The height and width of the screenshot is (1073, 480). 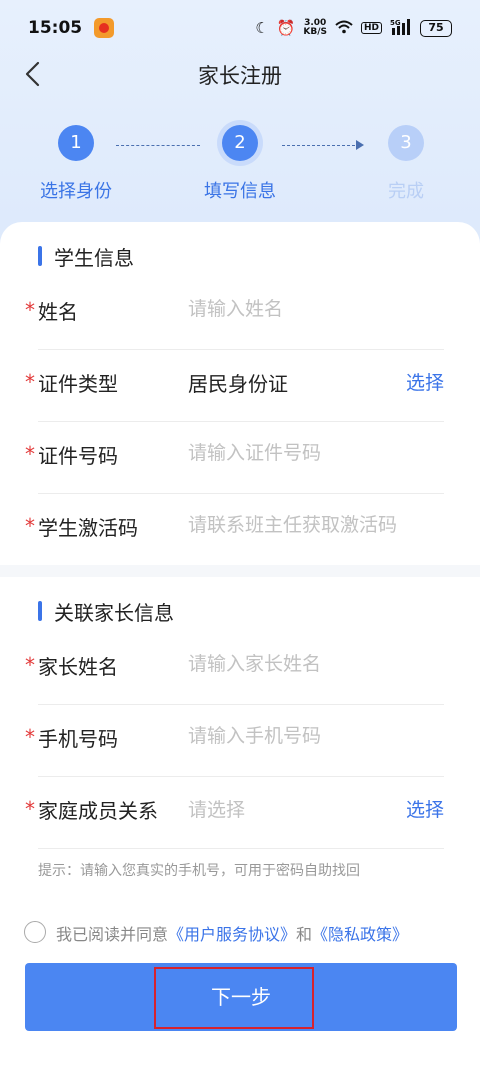 I want to click on alarm-icon: ⏰, so click(x=286, y=28).